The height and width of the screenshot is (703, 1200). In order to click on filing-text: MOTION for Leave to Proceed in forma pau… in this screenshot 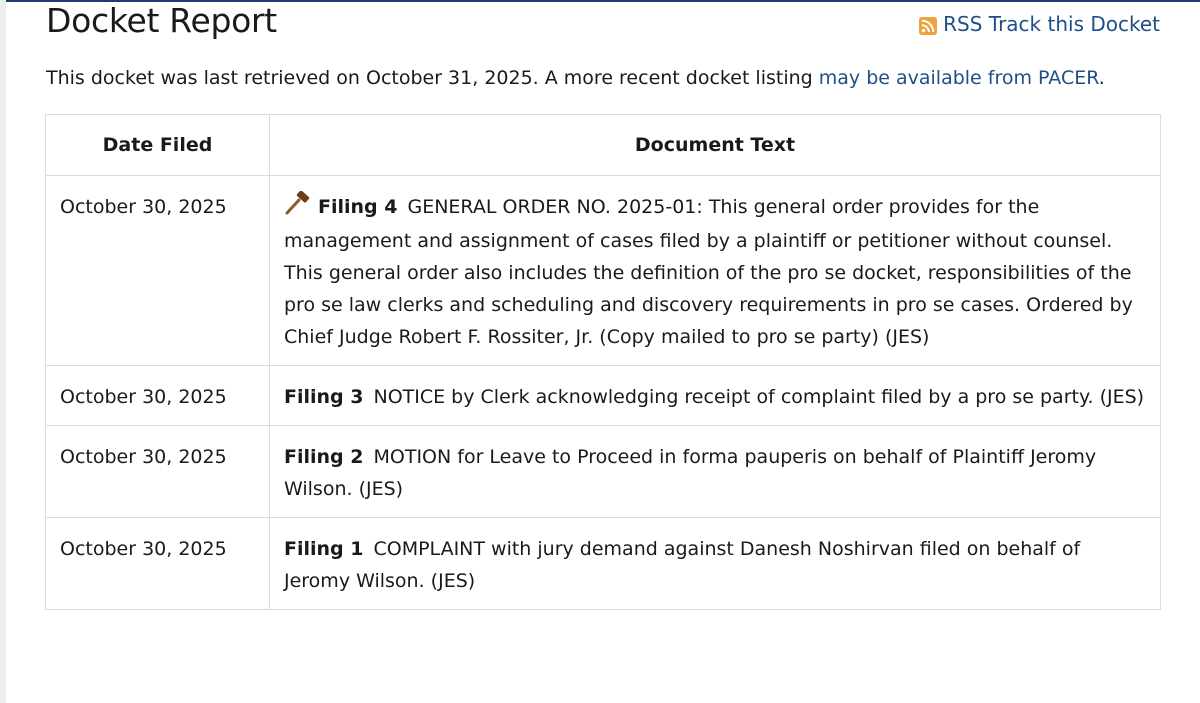, I will do `click(690, 473)`.